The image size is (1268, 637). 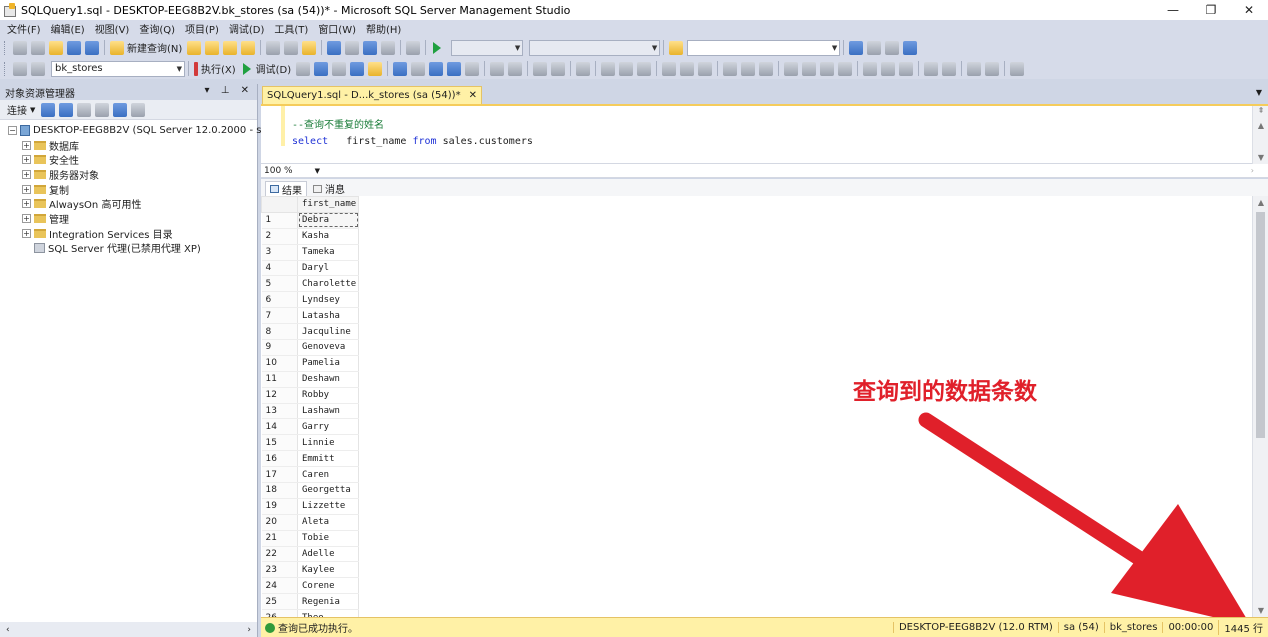 What do you see at coordinates (1252, 170) in the screenshot?
I see `editor-hscroll-arrow-icon: ›` at bounding box center [1252, 170].